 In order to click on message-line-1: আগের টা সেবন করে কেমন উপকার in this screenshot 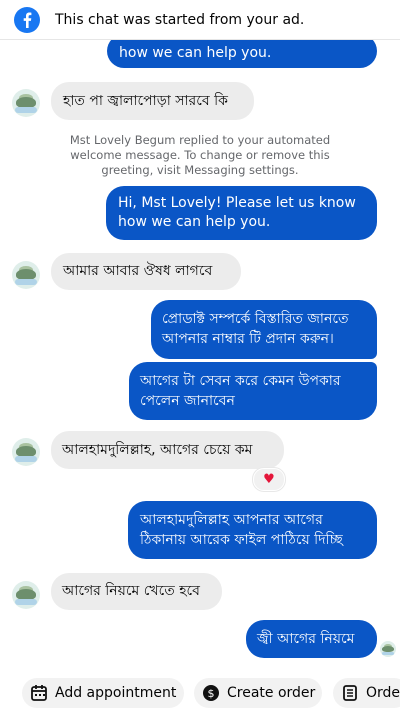, I will do `click(240, 381)`.